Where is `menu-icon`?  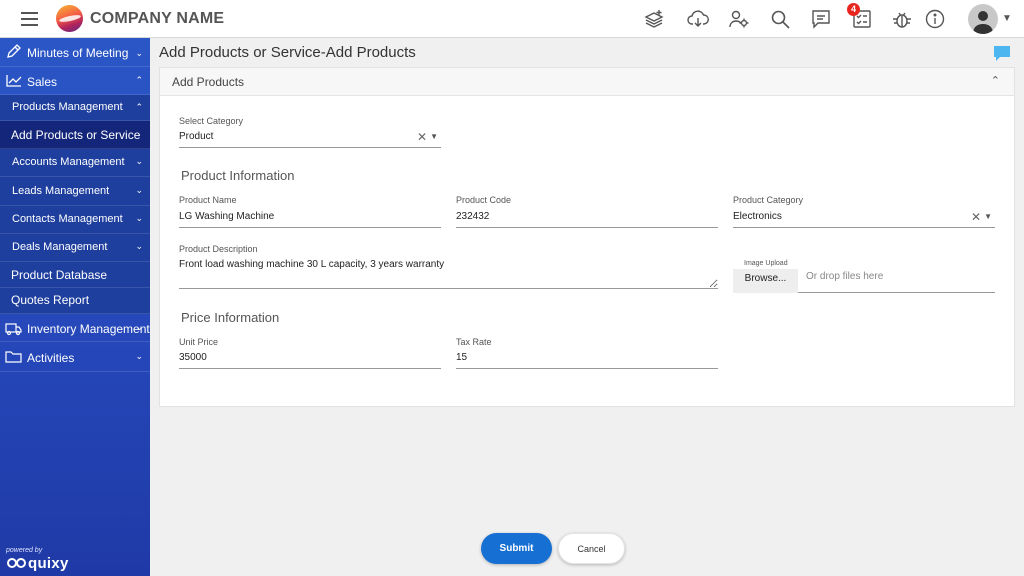
menu-icon is located at coordinates (29, 19).